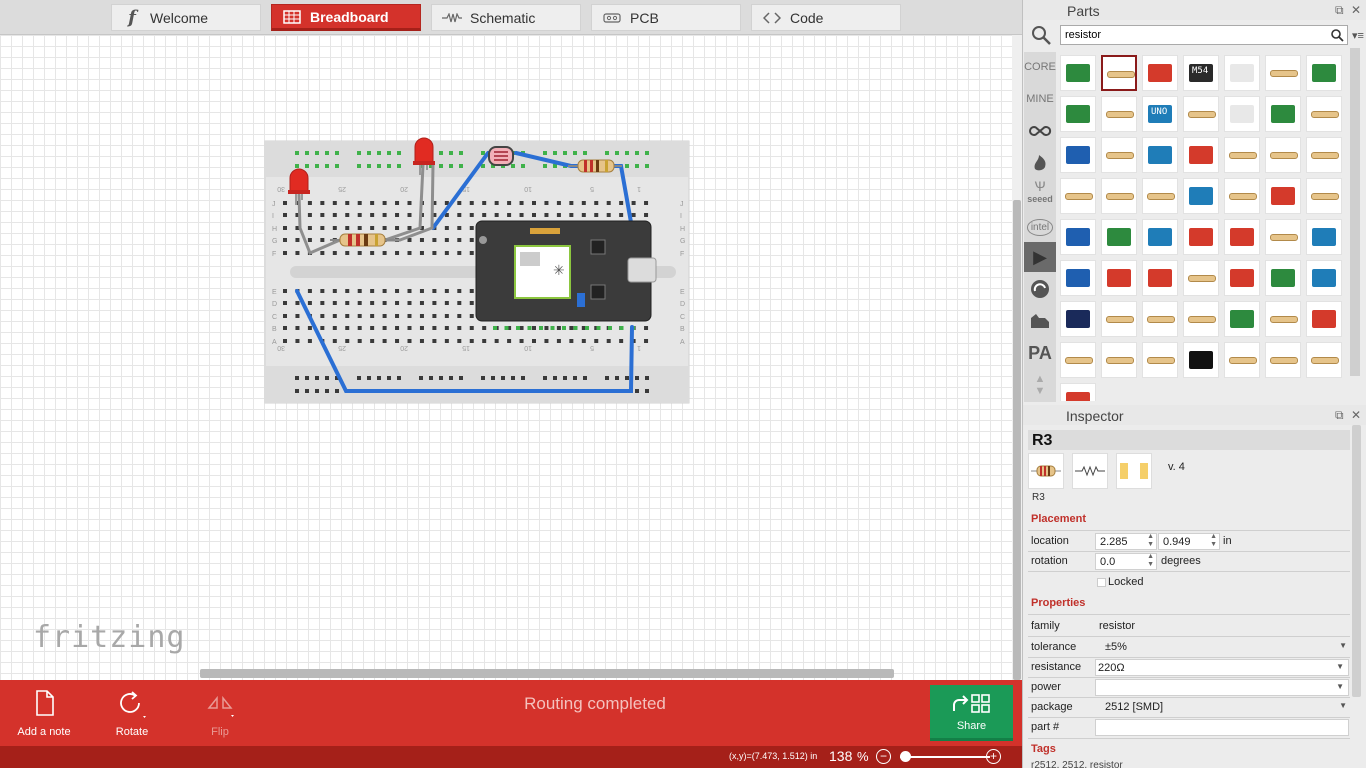  I want to click on partnum-input, so click(1222, 727).